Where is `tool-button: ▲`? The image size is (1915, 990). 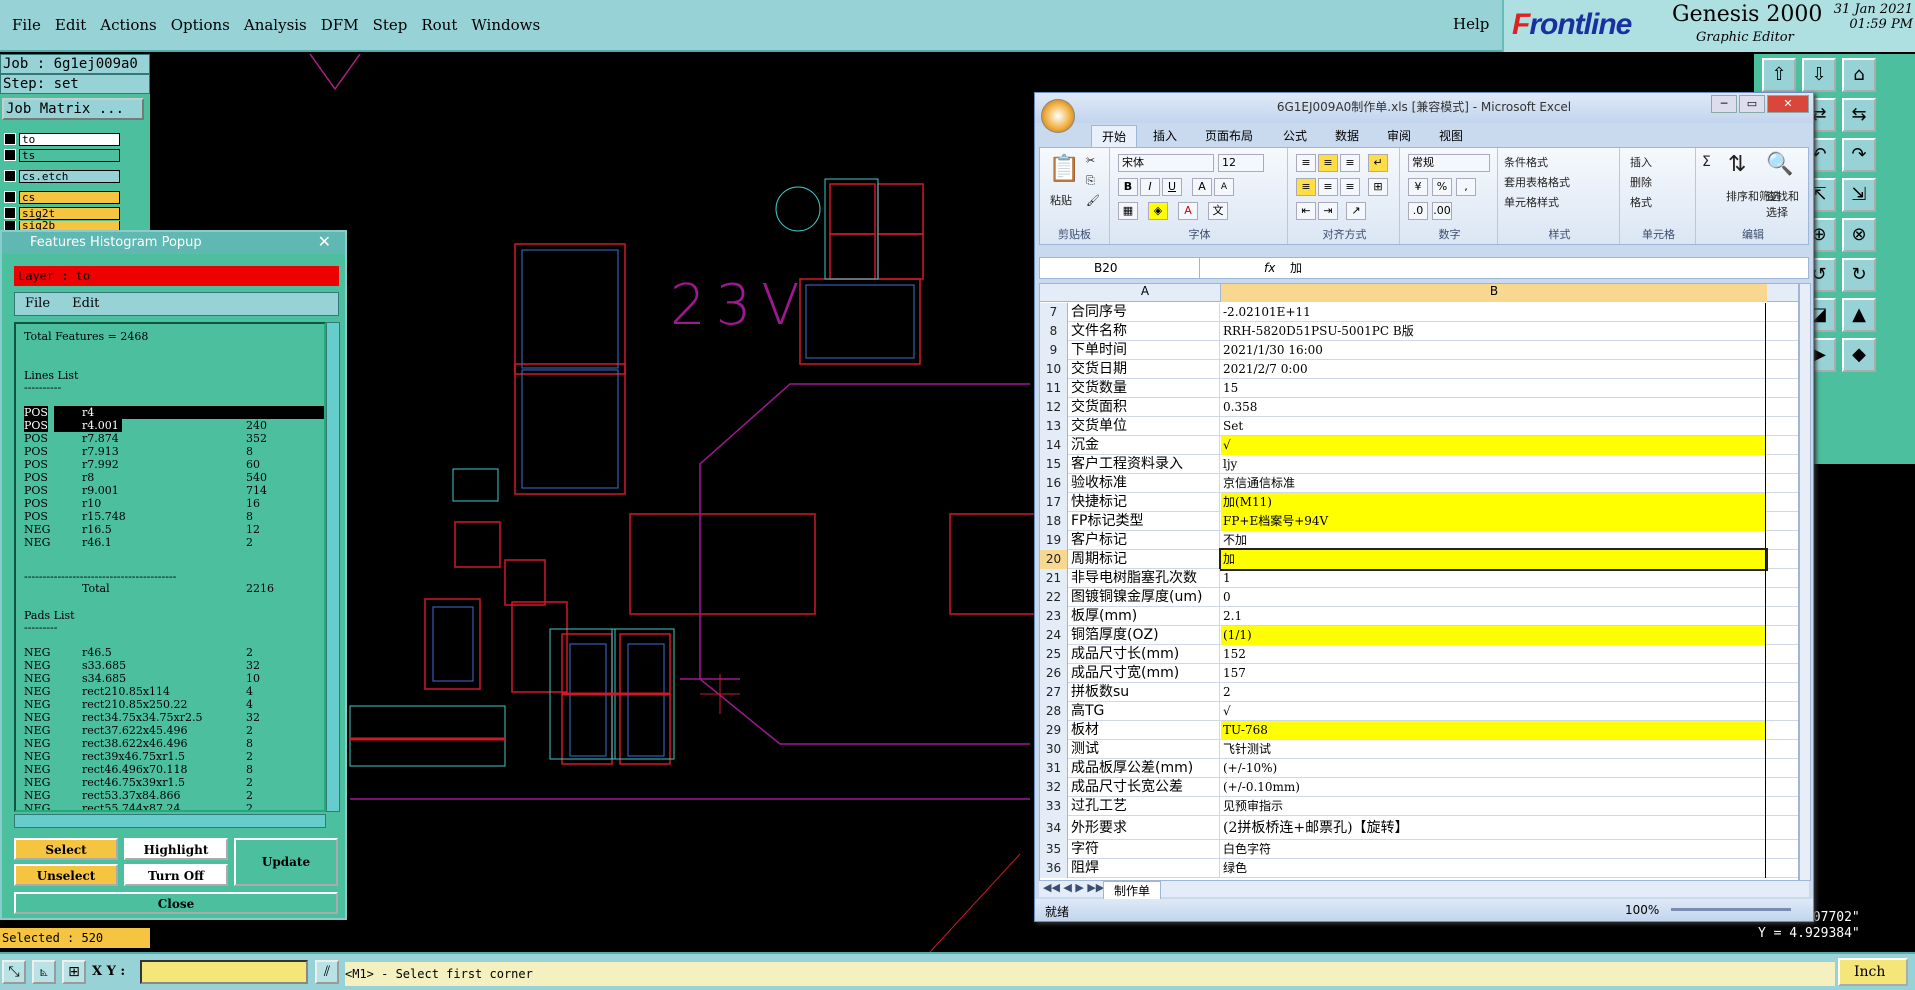
tool-button: ▲ is located at coordinates (1859, 315).